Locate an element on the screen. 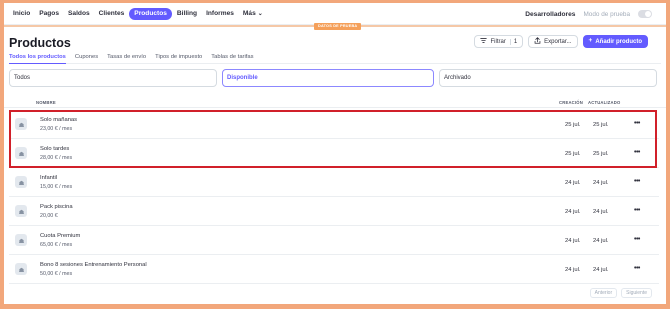  product-price: 65,00 € / mes is located at coordinates (56, 245).